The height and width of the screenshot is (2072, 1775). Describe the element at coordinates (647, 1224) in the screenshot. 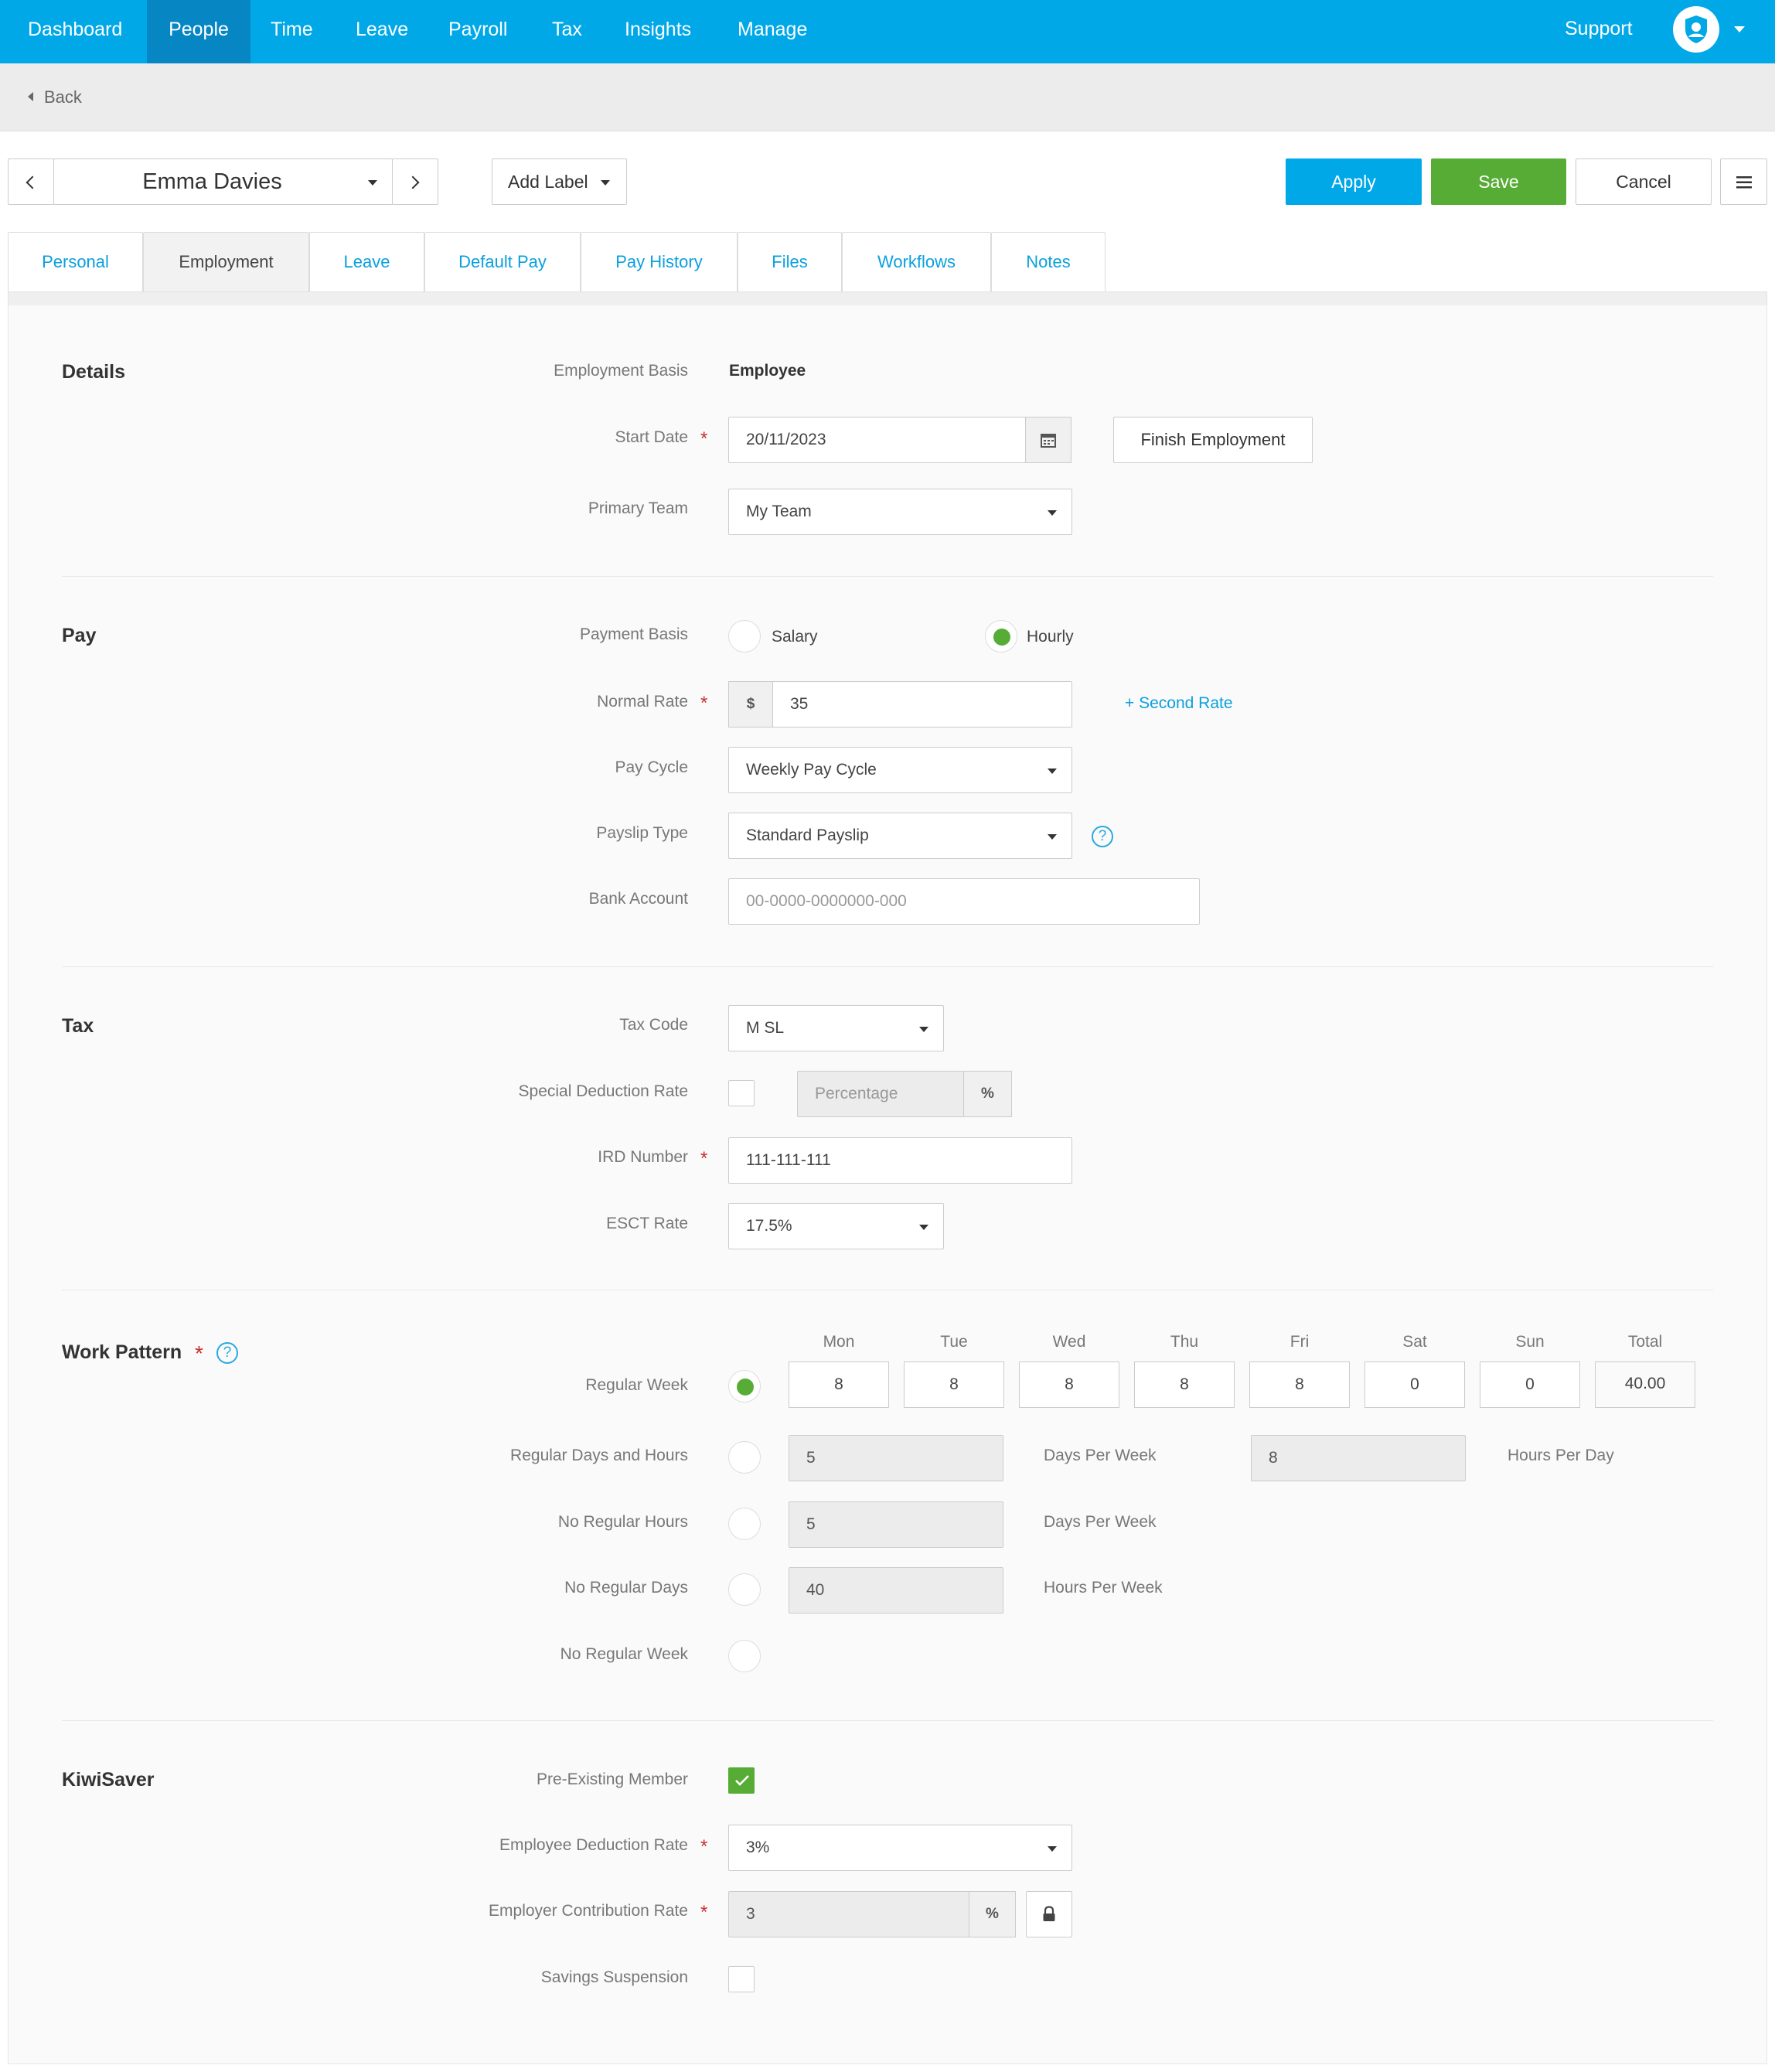

I see `esct-rate-label: ESCT Rate` at that location.